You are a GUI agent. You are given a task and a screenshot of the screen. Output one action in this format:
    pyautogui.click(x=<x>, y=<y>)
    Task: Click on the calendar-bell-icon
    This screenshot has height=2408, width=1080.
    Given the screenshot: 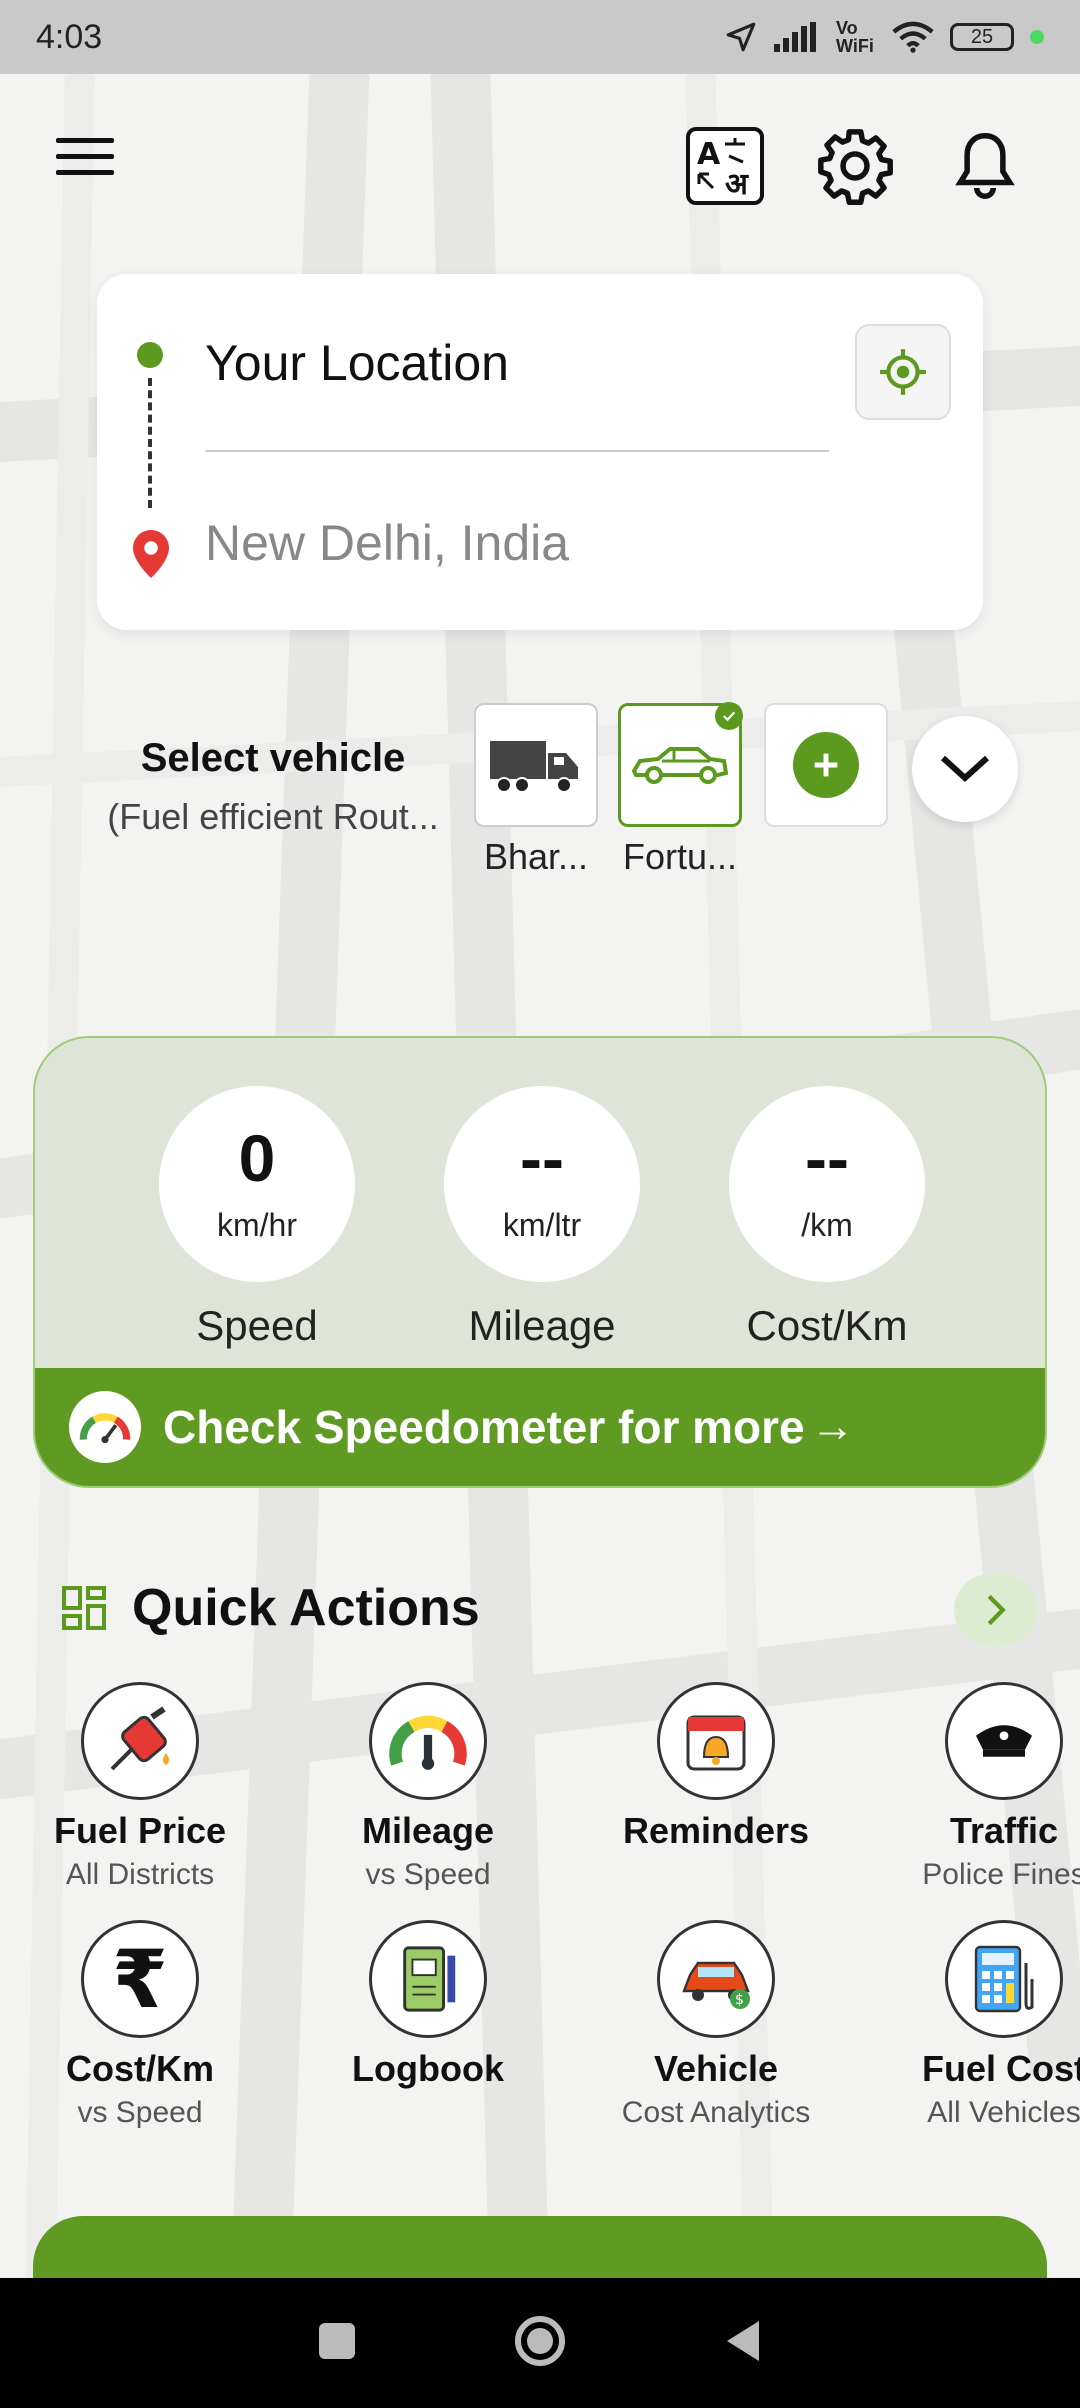 What is the action you would take?
    pyautogui.click(x=716, y=1741)
    